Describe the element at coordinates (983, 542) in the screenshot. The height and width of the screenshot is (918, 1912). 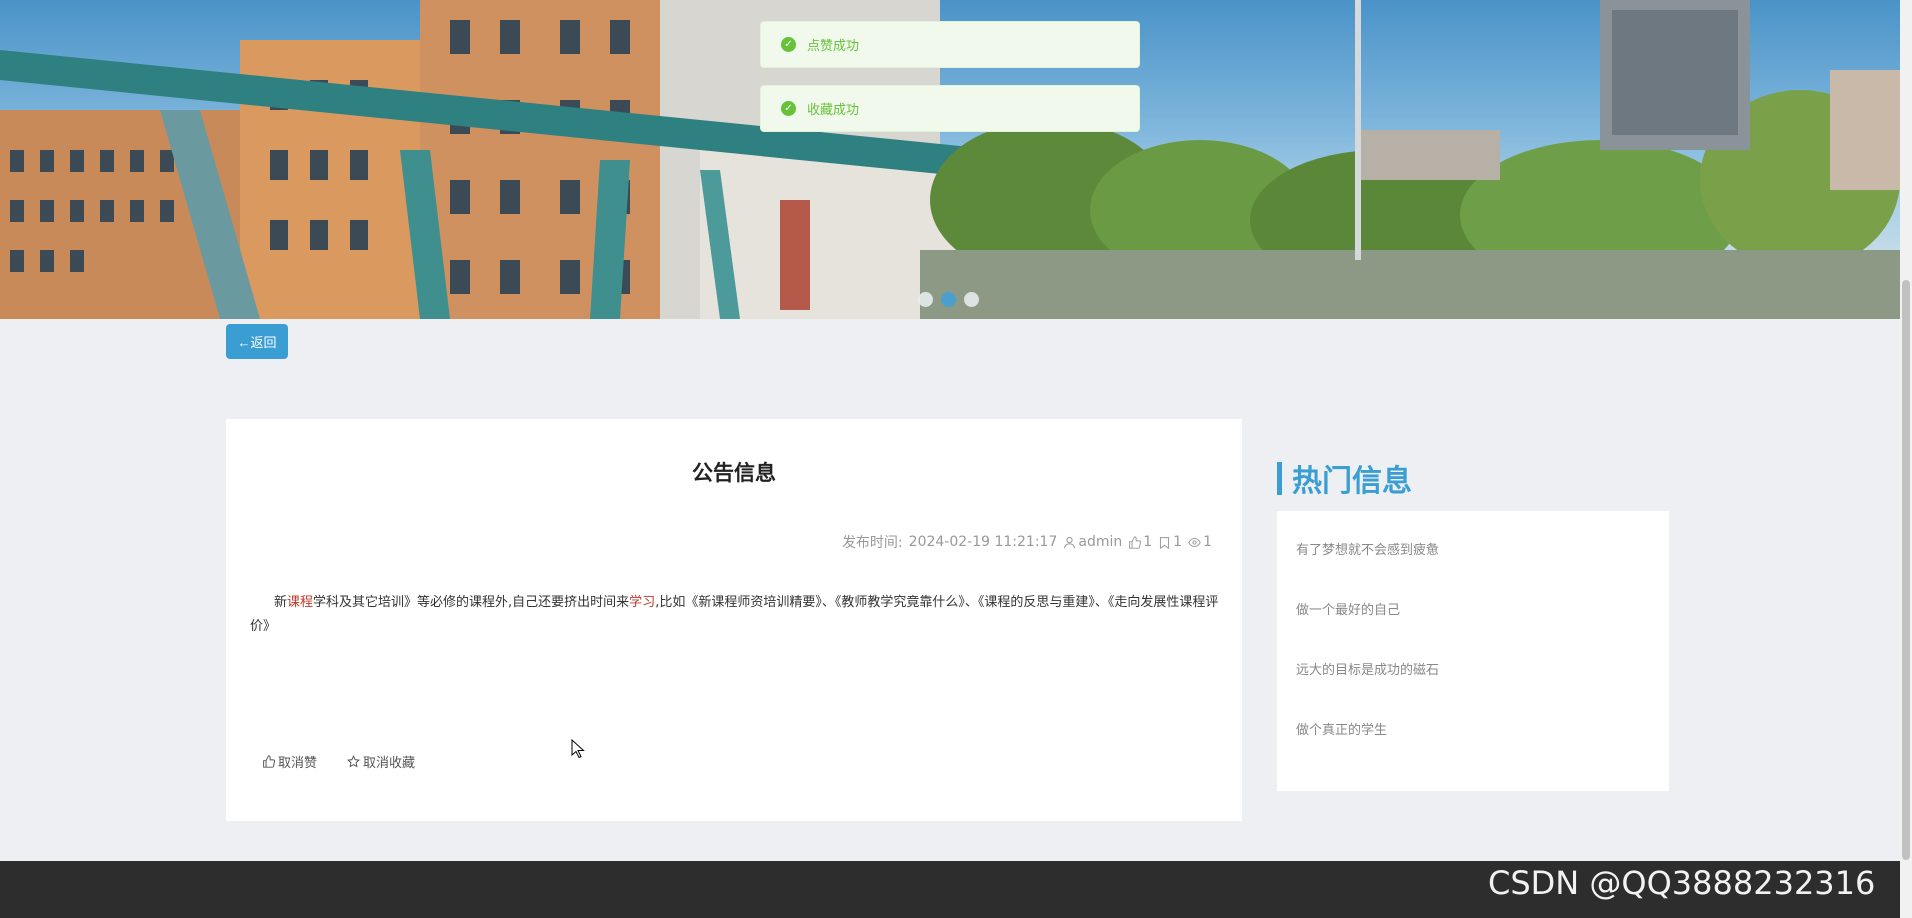
I see `publish-time: 2024-02-19 11:21:17` at that location.